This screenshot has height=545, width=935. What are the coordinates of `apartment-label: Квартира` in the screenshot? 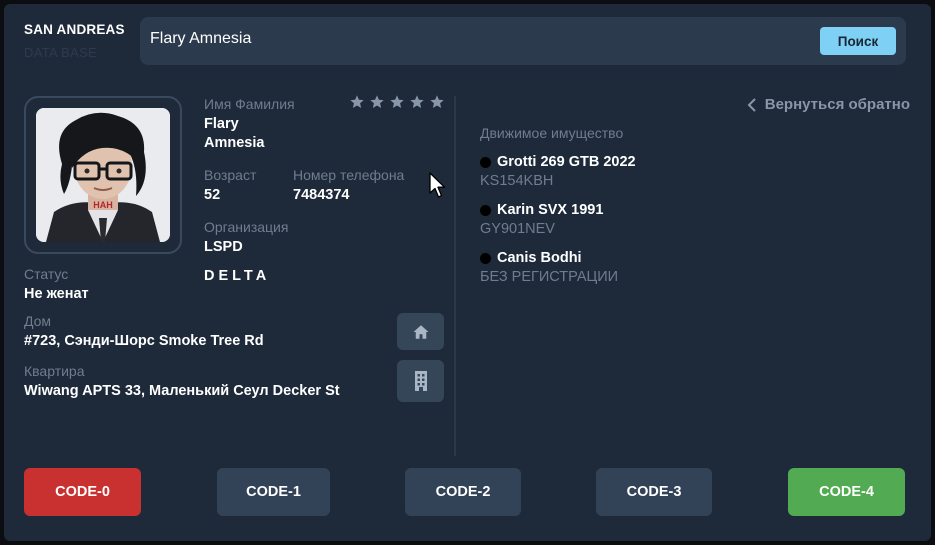 It's located at (54, 371).